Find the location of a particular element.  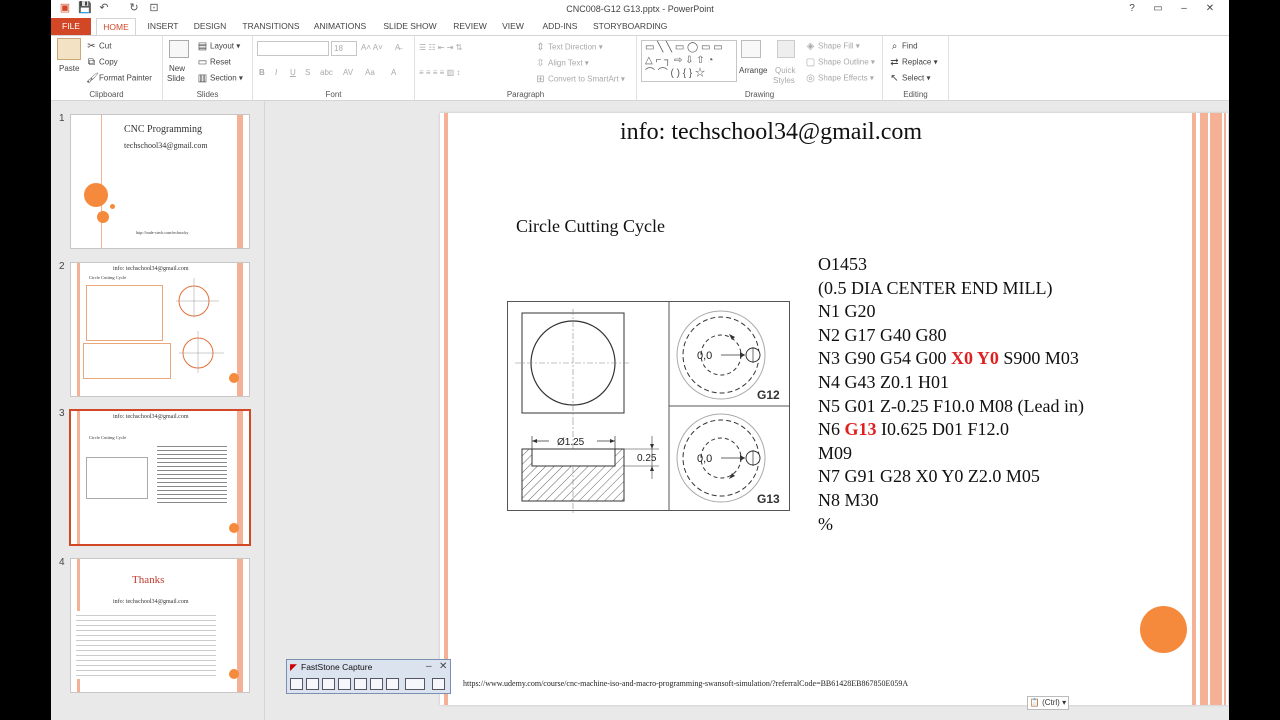

arrange-button: Arrange is located at coordinates (753, 70).